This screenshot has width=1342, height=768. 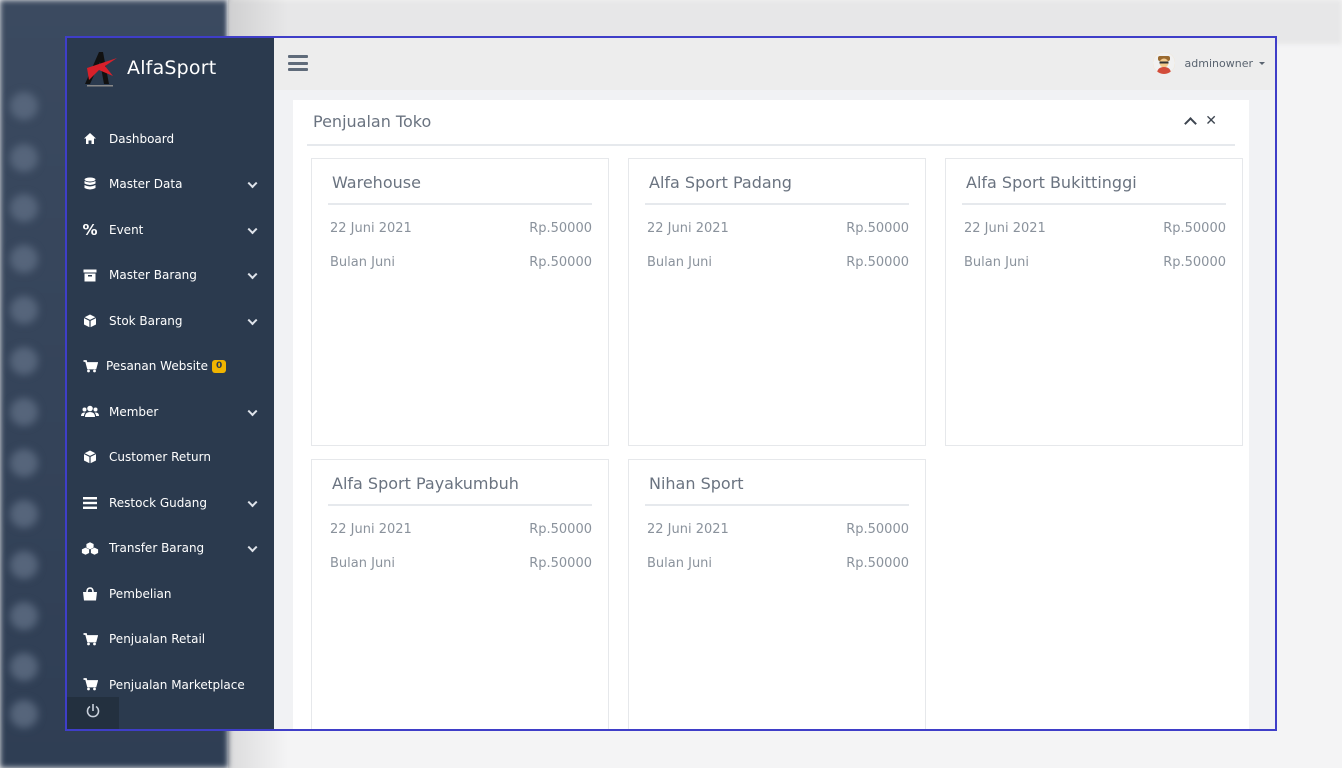 I want to click on sidebar-item-master-data: Master Data, so click(x=170, y=185).